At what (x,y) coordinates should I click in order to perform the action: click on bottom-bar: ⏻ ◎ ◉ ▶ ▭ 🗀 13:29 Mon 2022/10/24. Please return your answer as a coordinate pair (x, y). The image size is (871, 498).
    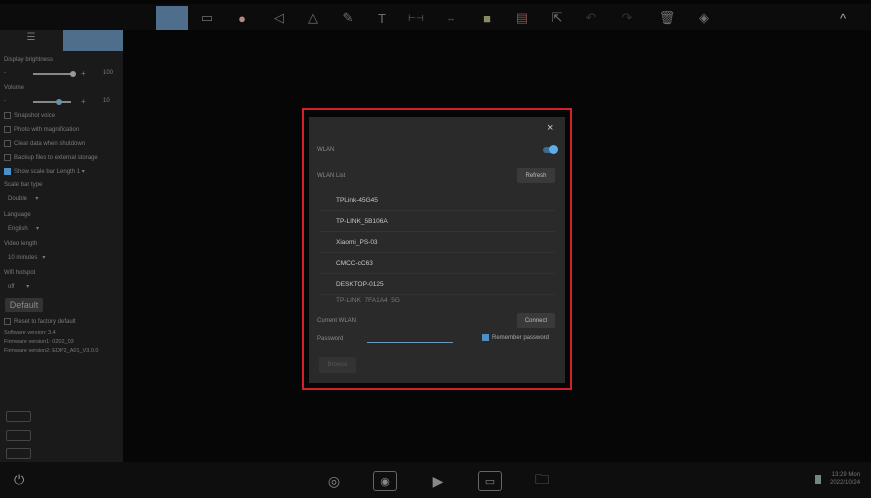
    Looking at the image, I should click on (435, 480).